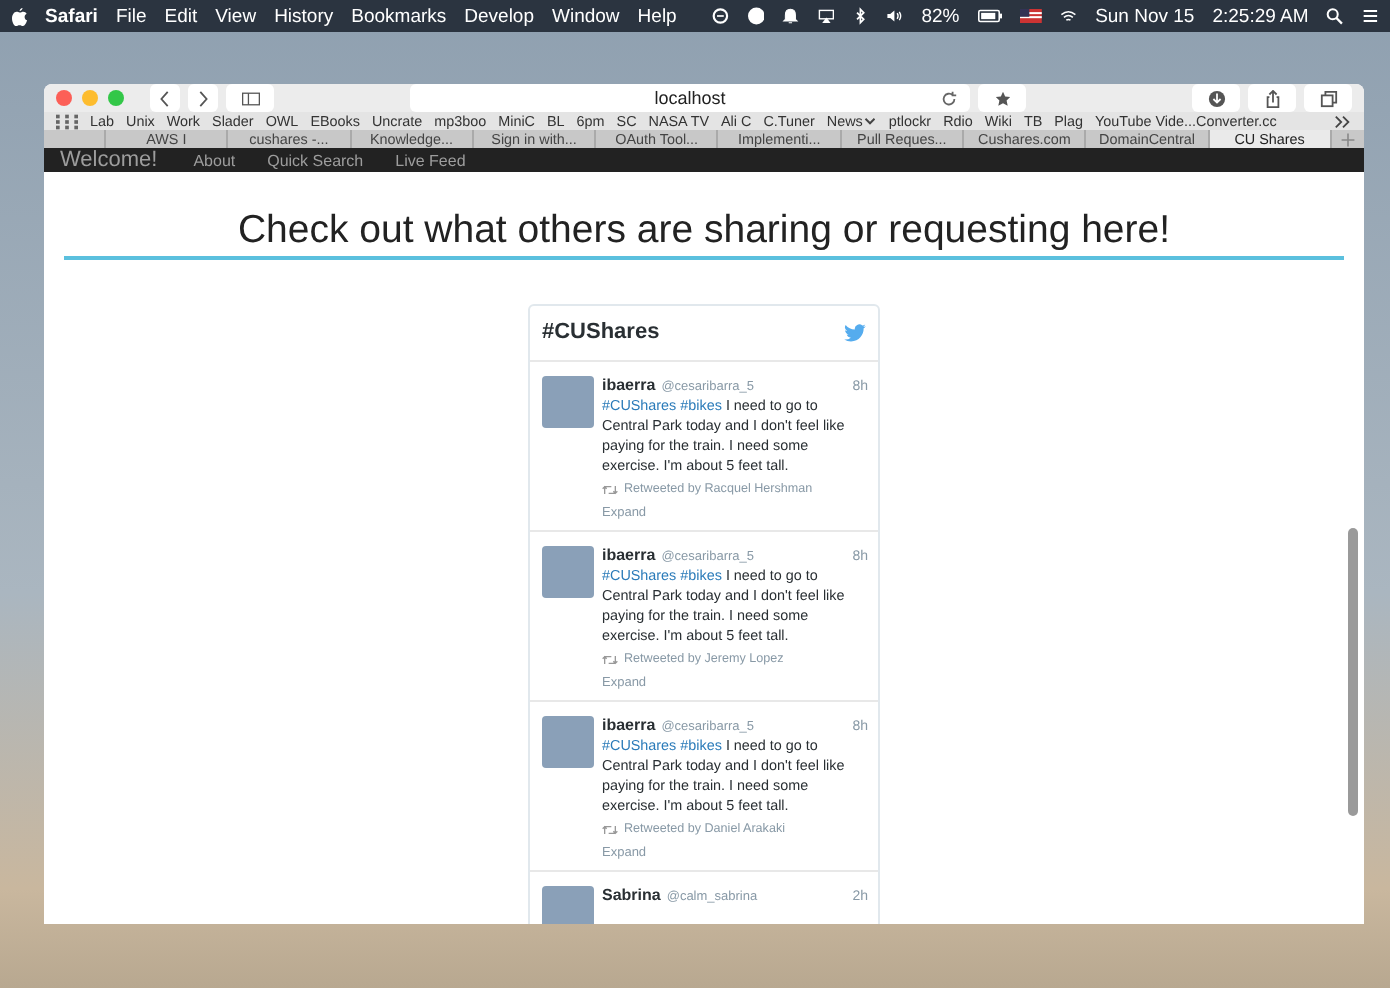  What do you see at coordinates (870, 121) in the screenshot?
I see `chevron-down-icon` at bounding box center [870, 121].